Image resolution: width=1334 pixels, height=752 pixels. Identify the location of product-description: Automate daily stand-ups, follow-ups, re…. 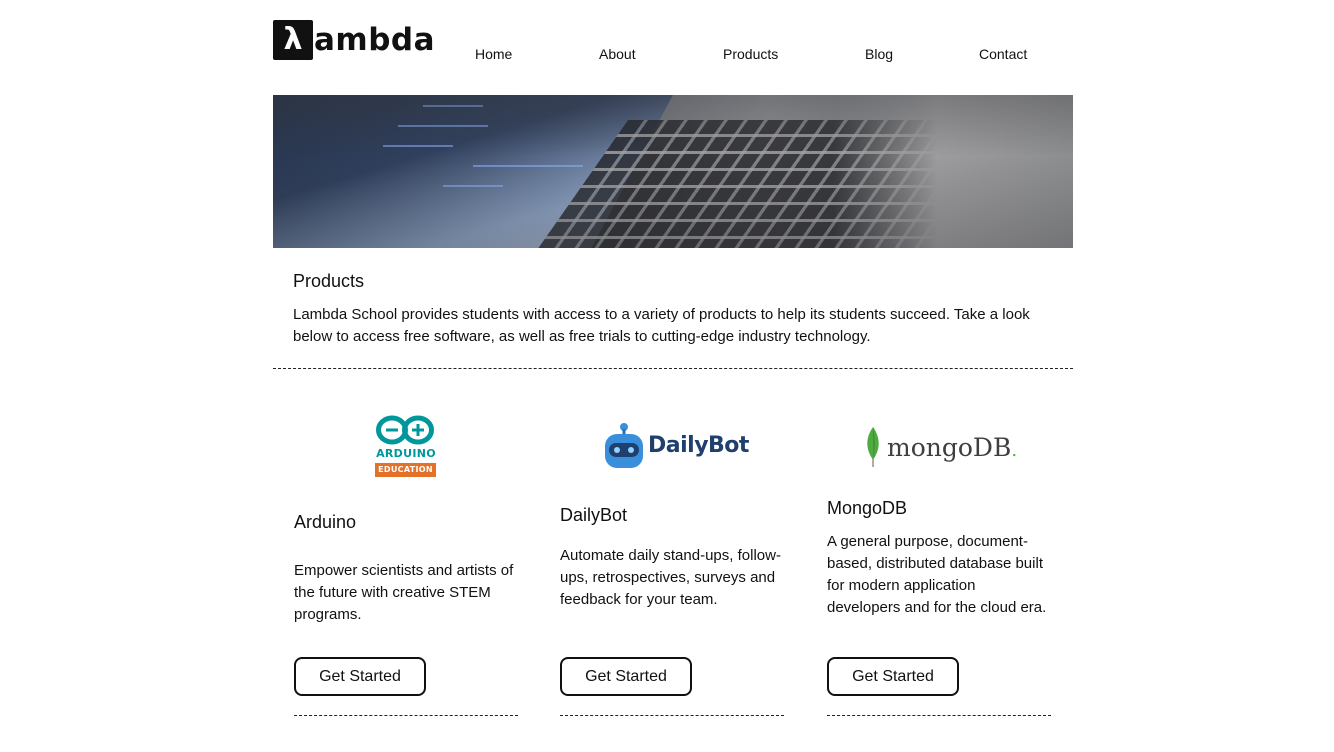
(670, 577).